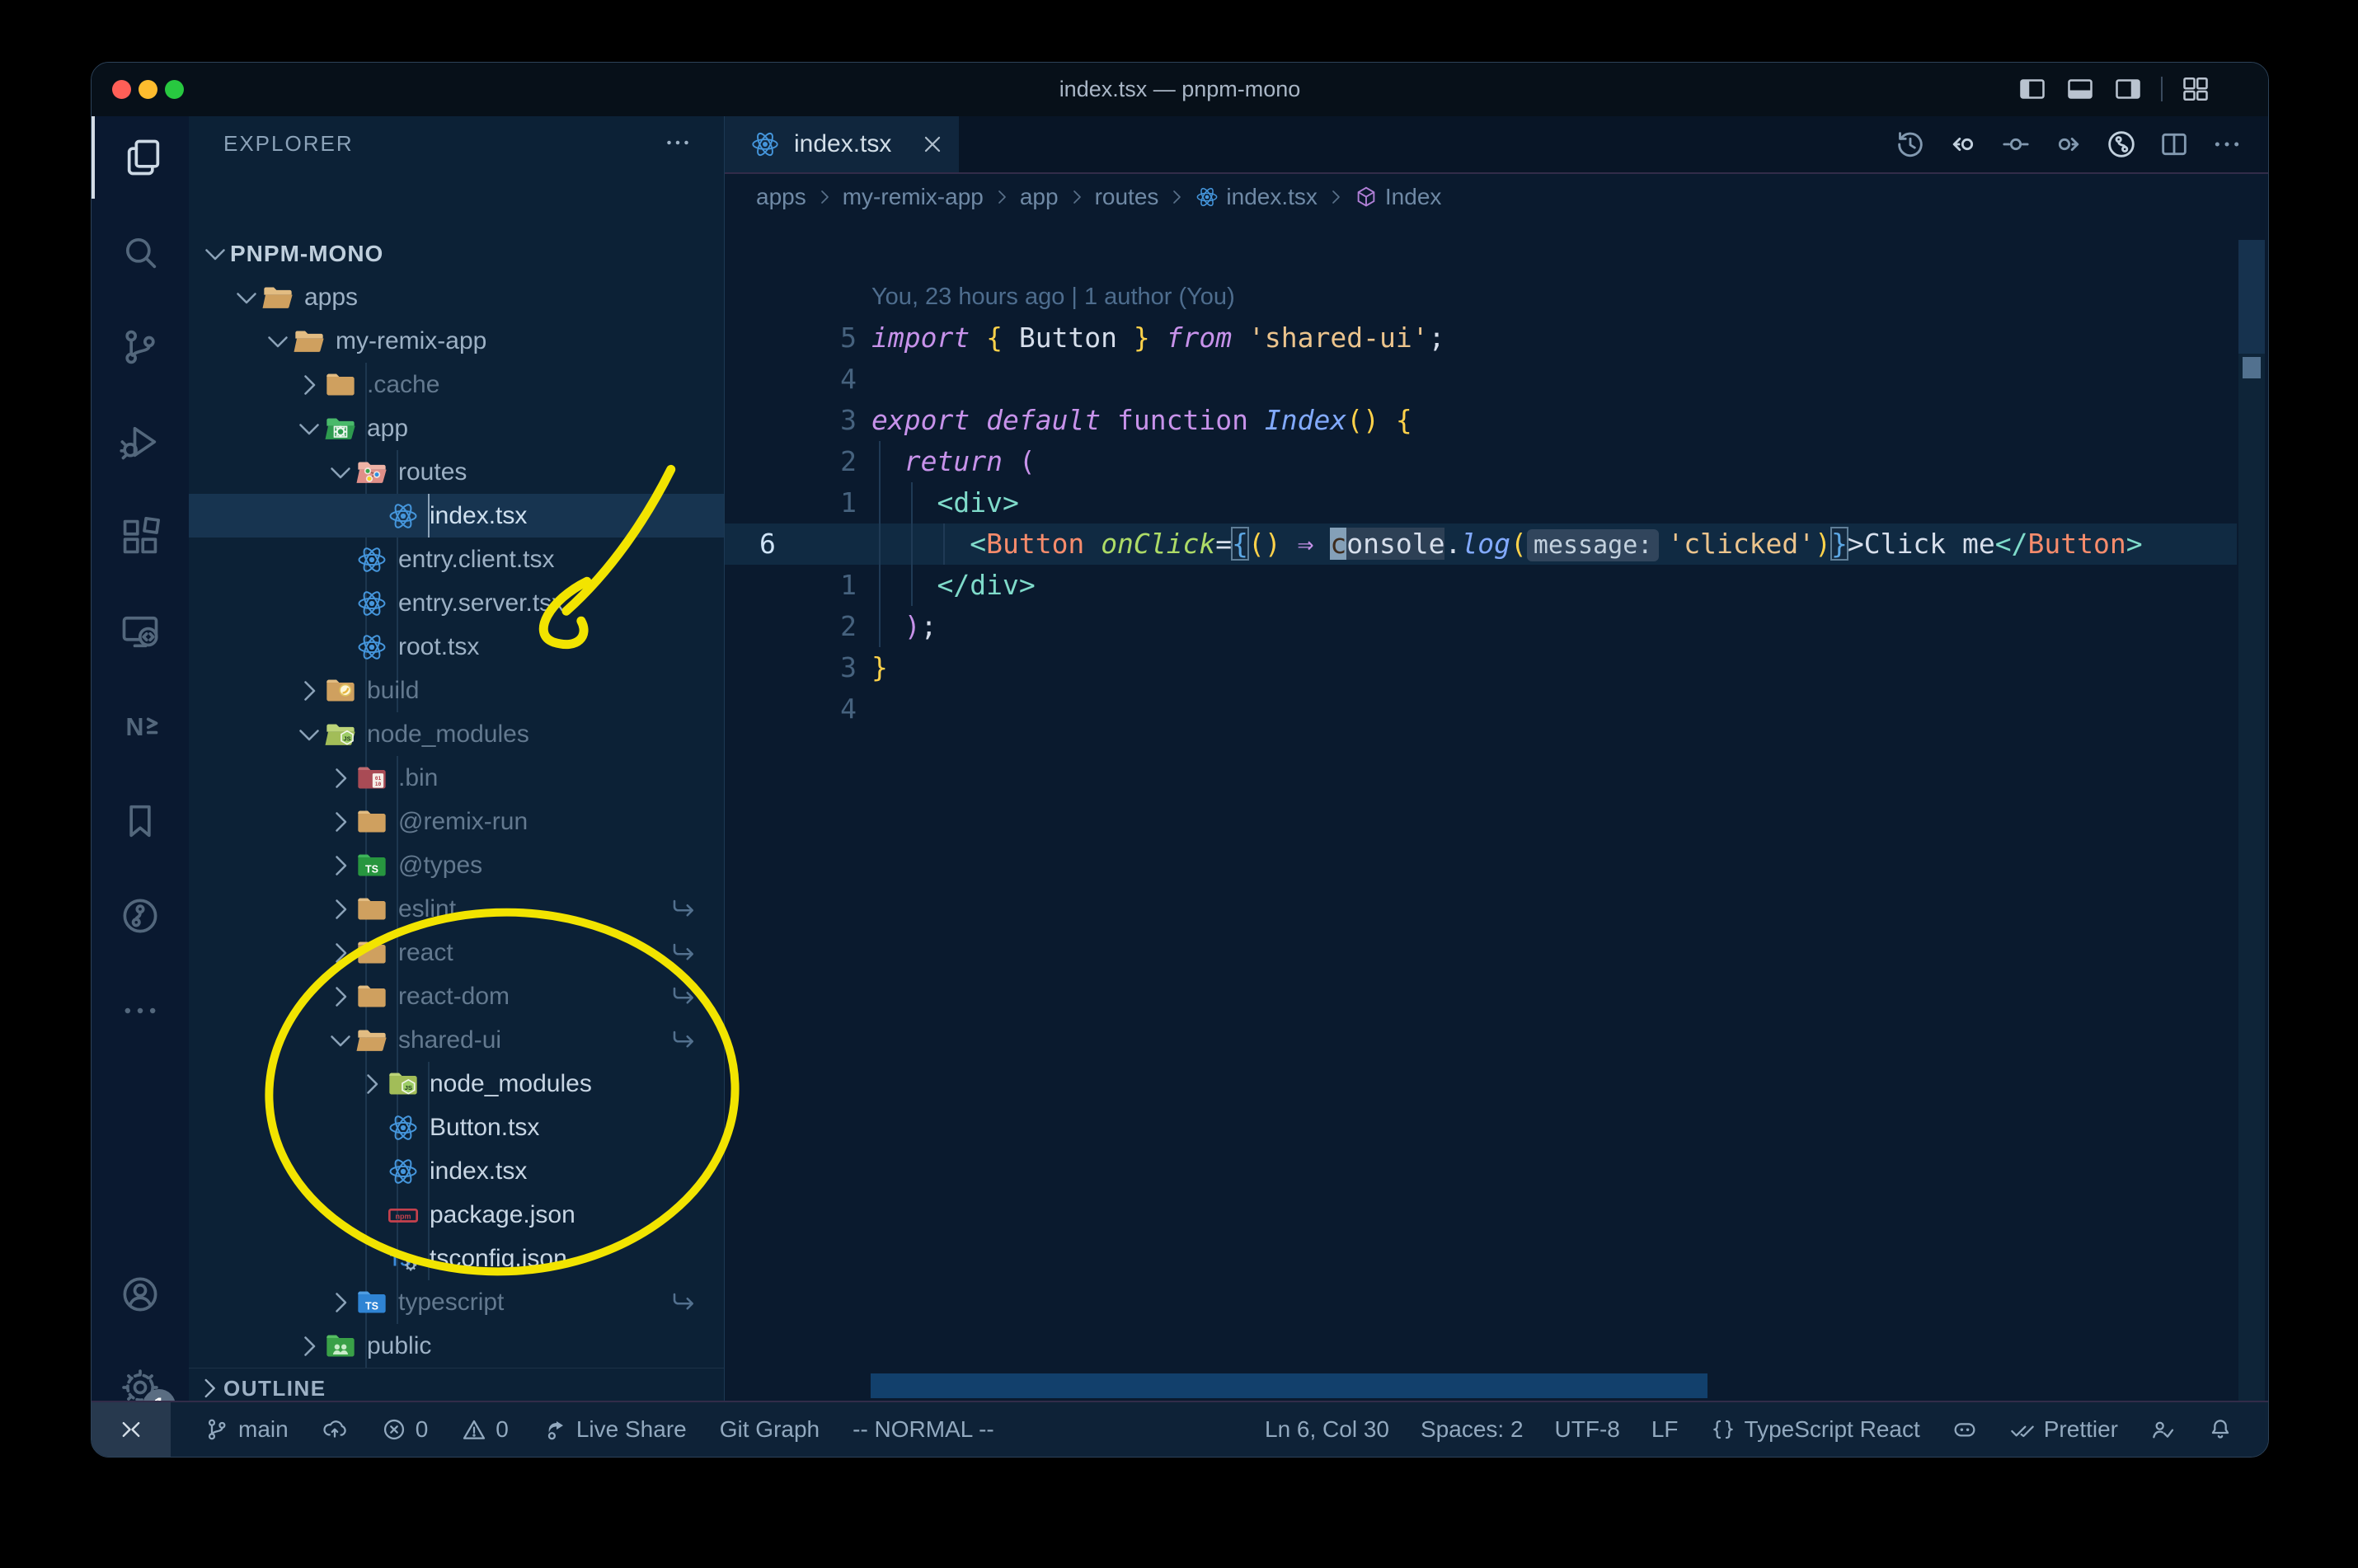 This screenshot has height=1568, width=2358. What do you see at coordinates (1289, 1385) in the screenshot?
I see `horizontal-scrollbar-thumb` at bounding box center [1289, 1385].